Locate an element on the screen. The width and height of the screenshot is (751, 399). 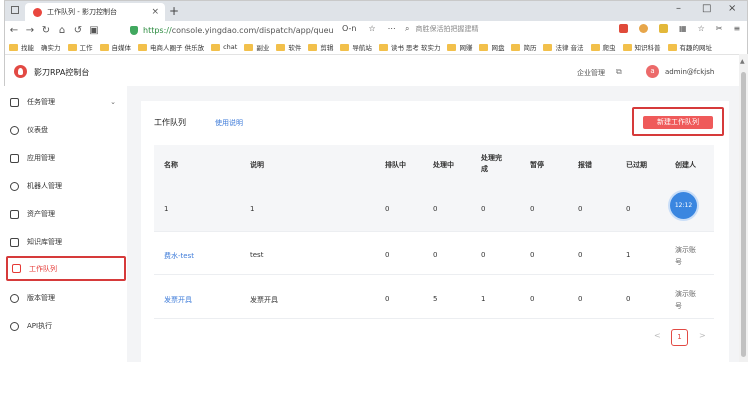
cell-expired: 1 is located at coordinates (628, 255).